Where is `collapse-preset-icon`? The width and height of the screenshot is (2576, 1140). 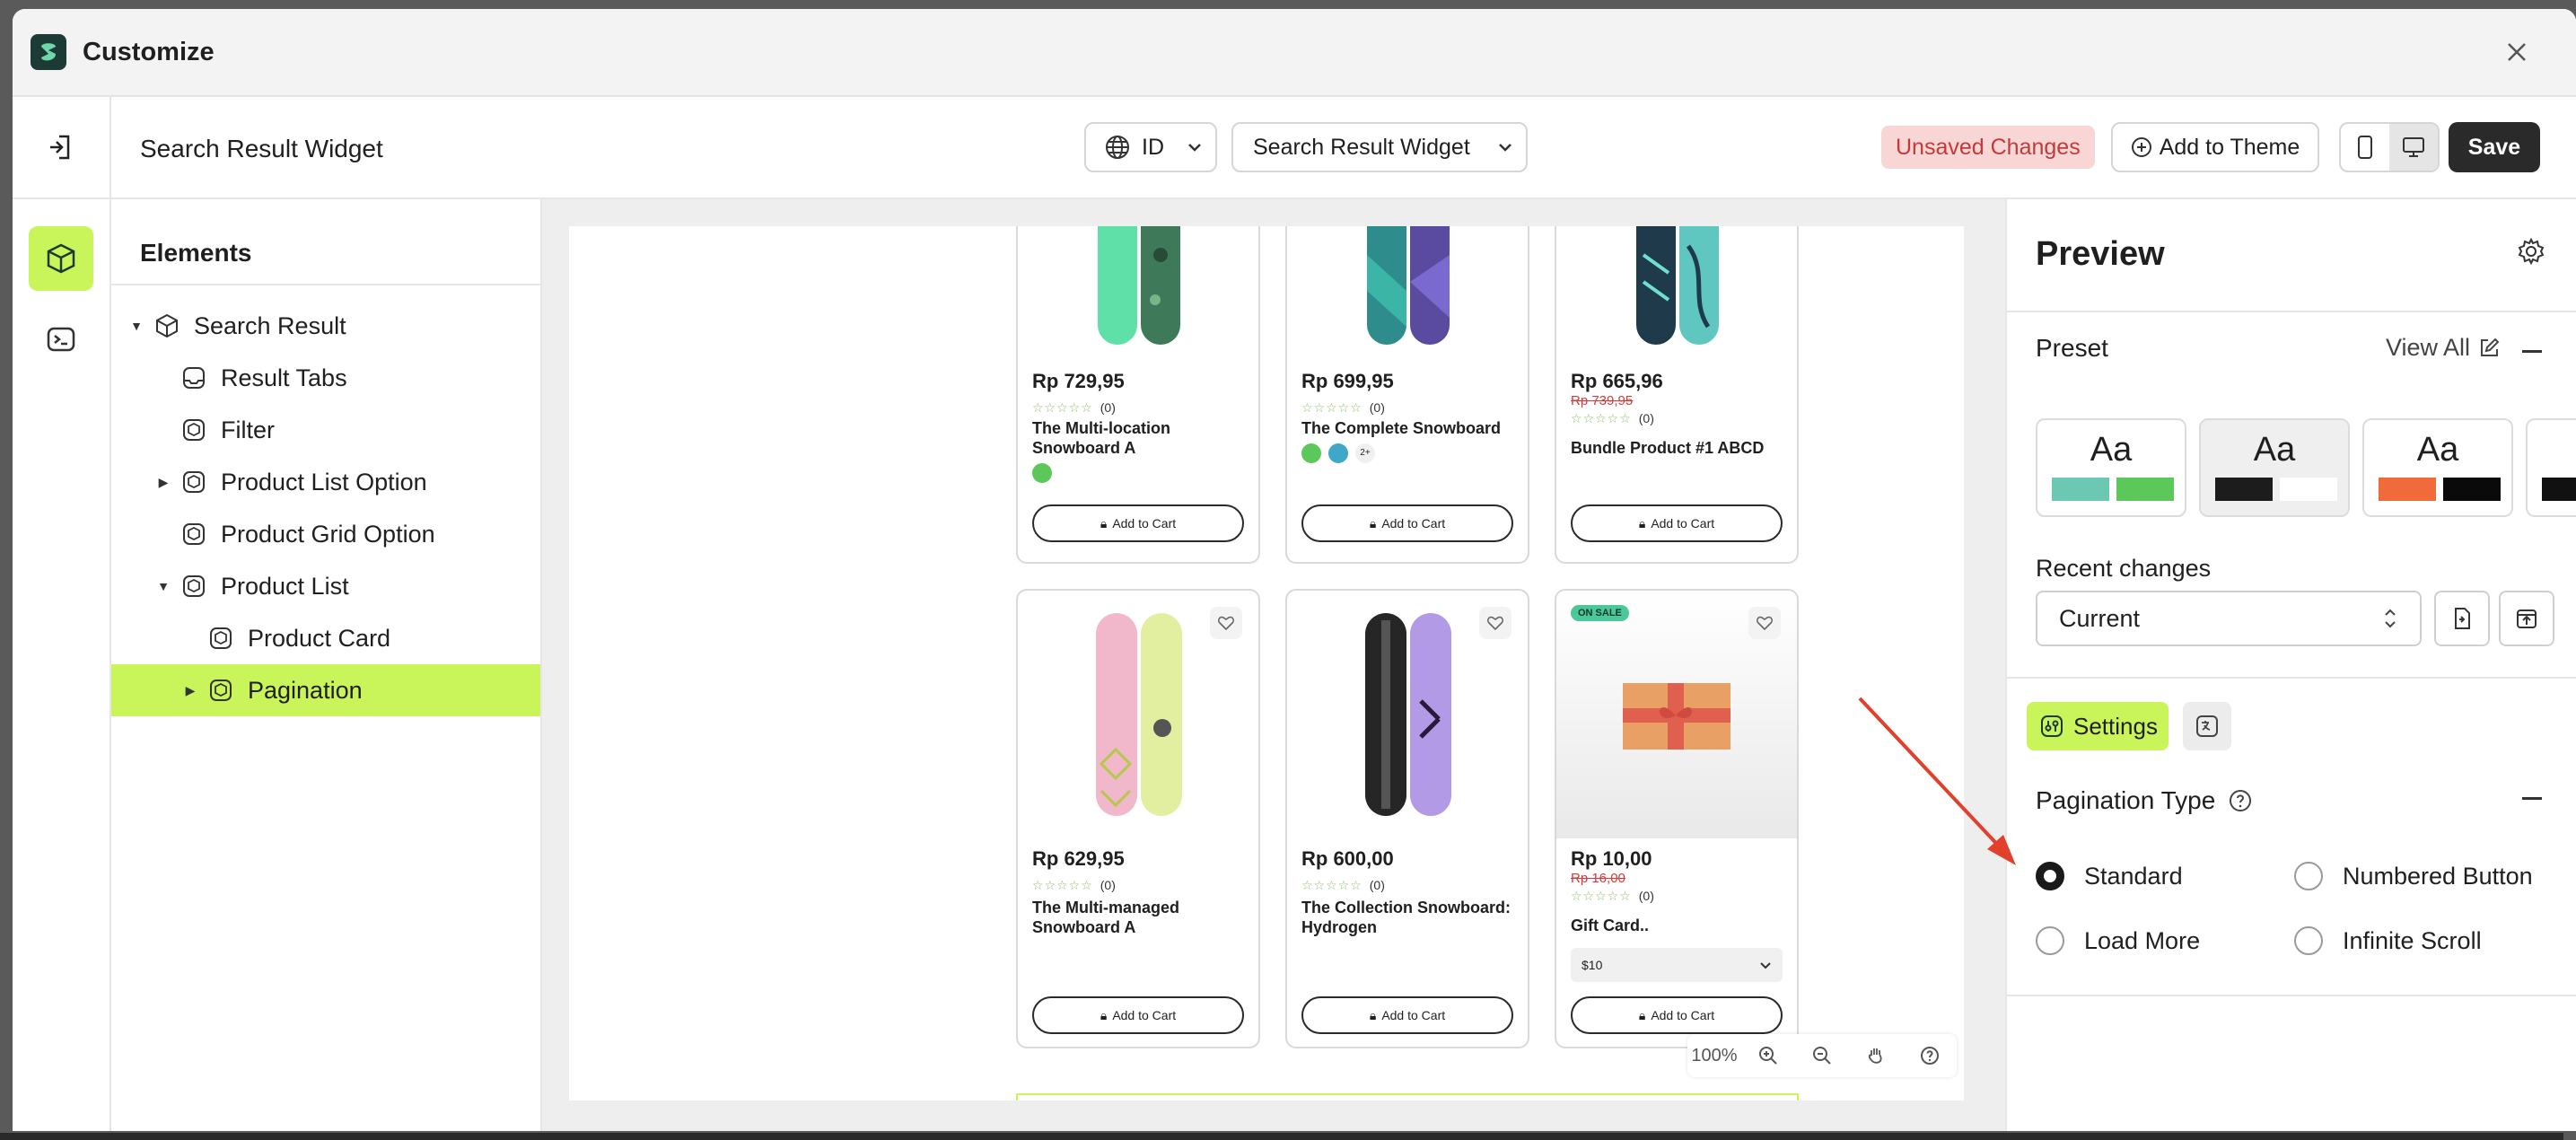 collapse-preset-icon is located at coordinates (2532, 351).